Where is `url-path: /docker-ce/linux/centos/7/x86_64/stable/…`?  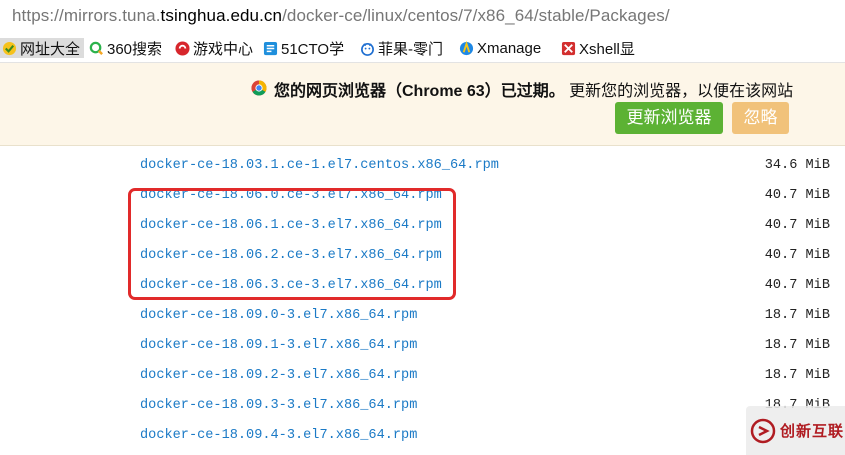 url-path: /docker-ce/linux/centos/7/x86_64/stable/… is located at coordinates (476, 15).